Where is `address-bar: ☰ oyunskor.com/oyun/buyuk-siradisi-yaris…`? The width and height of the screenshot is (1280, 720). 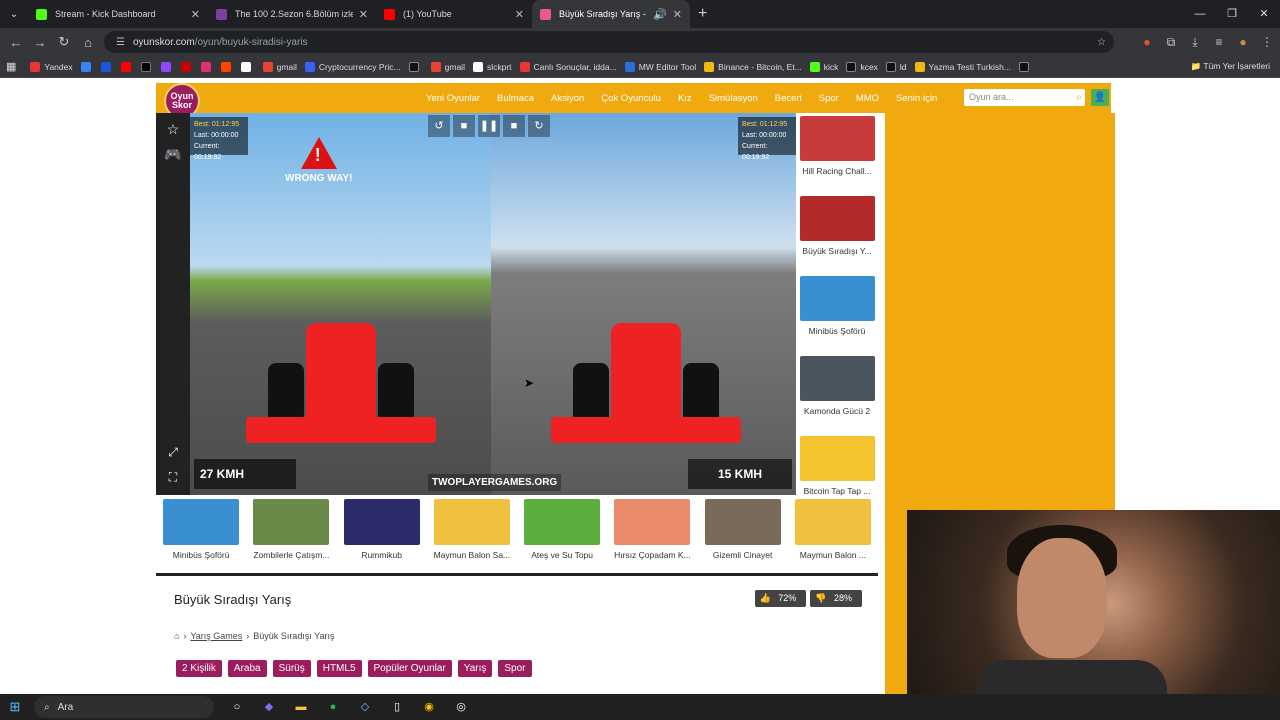
address-bar: ☰ oyunskor.com/oyun/buyuk-siradisi-yaris… is located at coordinates (609, 42).